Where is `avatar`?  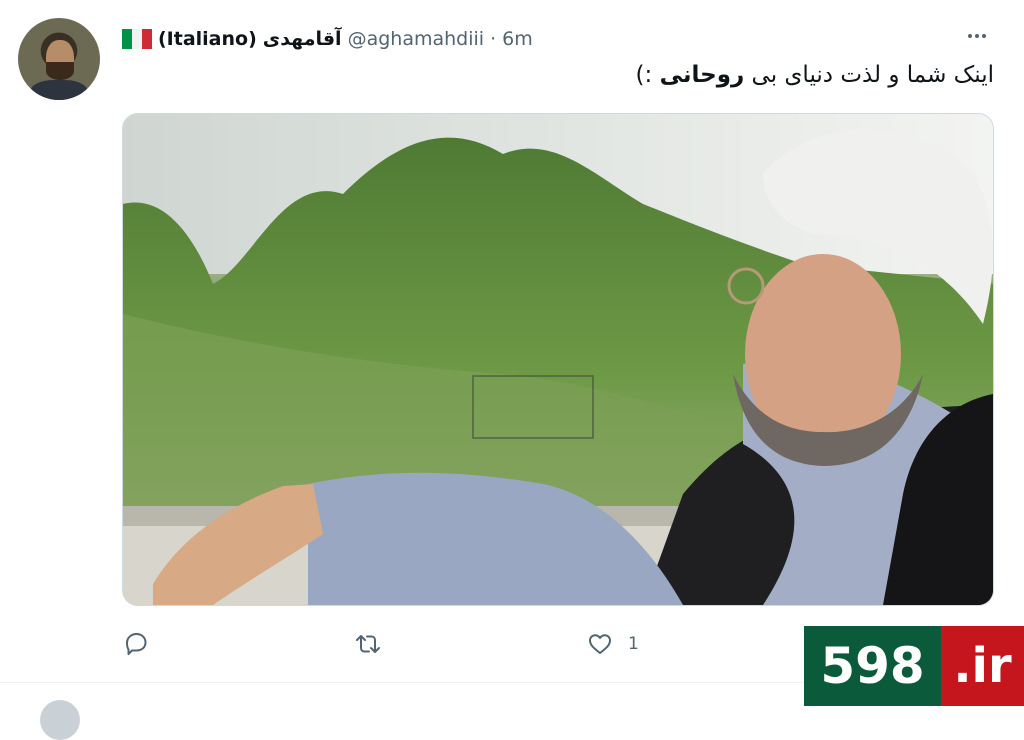
avatar is located at coordinates (59, 59).